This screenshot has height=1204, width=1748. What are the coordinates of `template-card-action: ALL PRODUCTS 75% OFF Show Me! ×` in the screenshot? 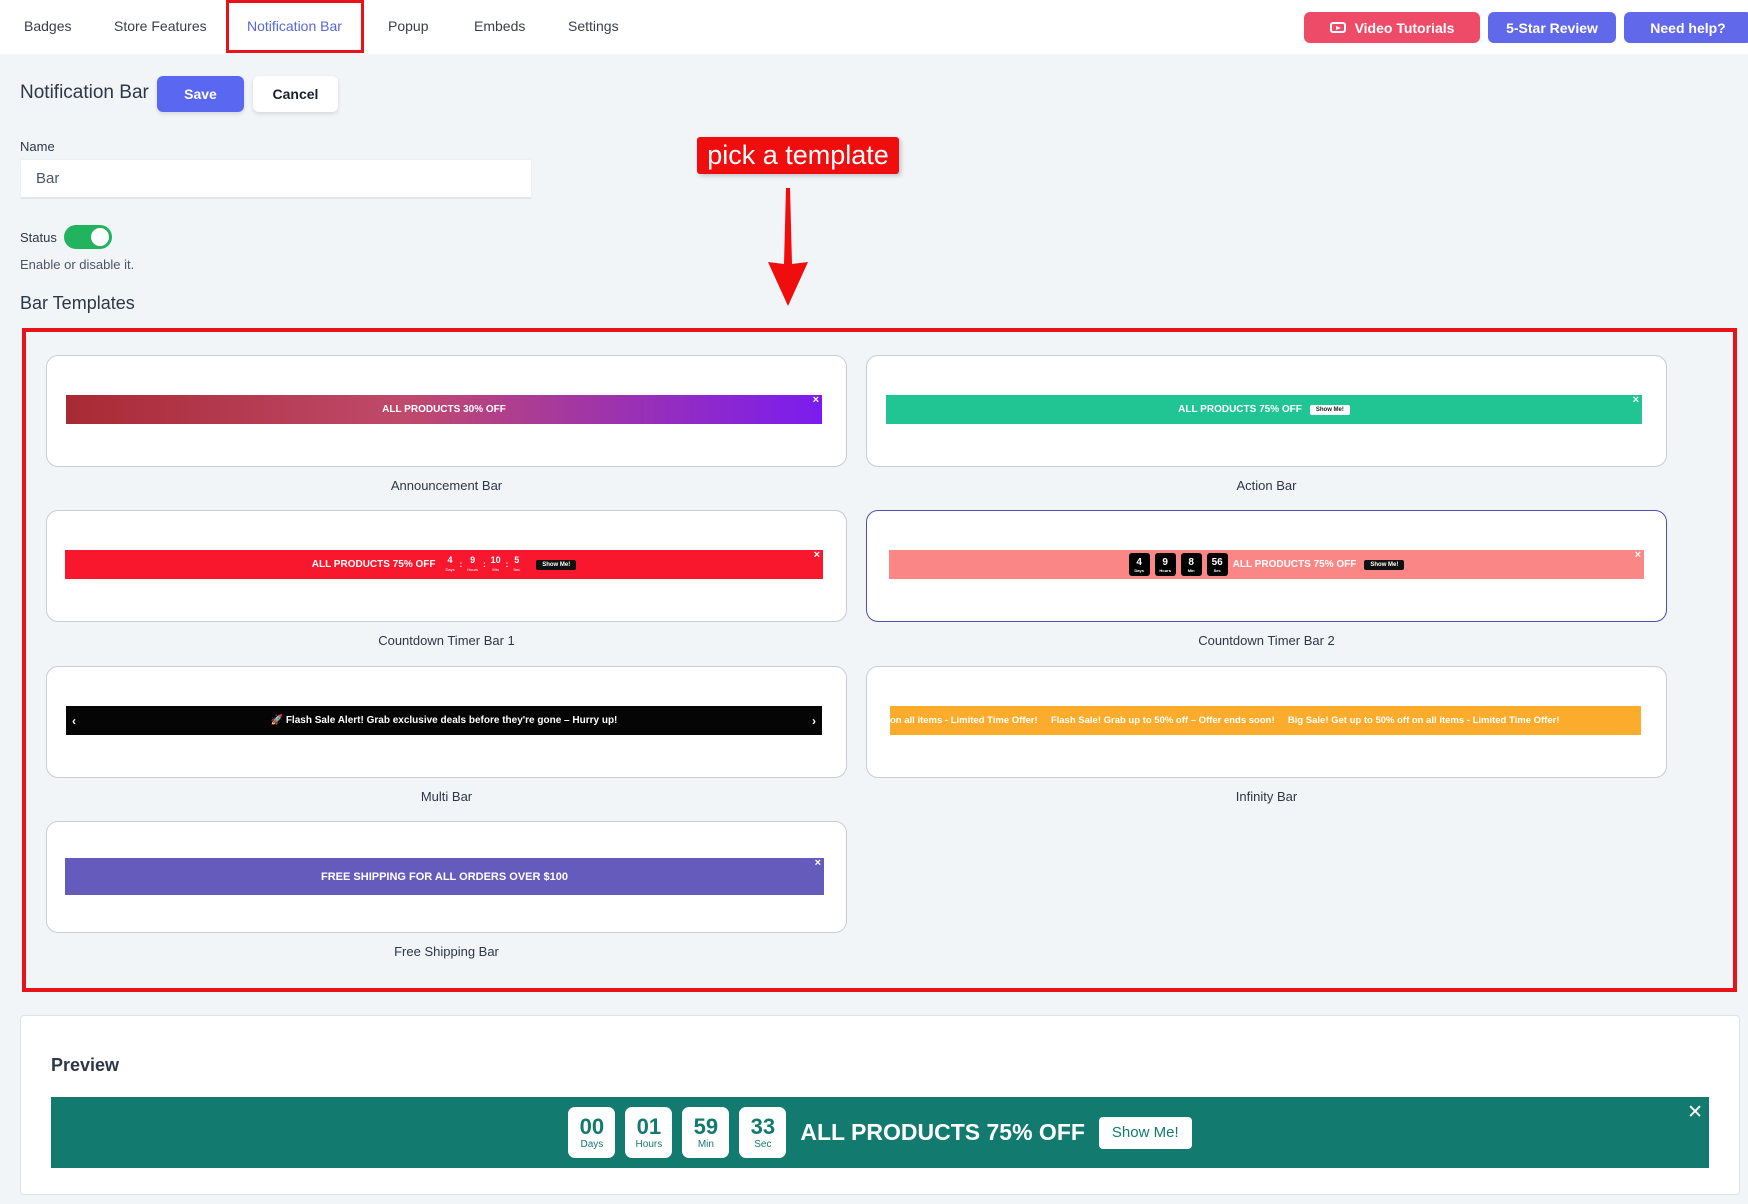 It's located at (1266, 411).